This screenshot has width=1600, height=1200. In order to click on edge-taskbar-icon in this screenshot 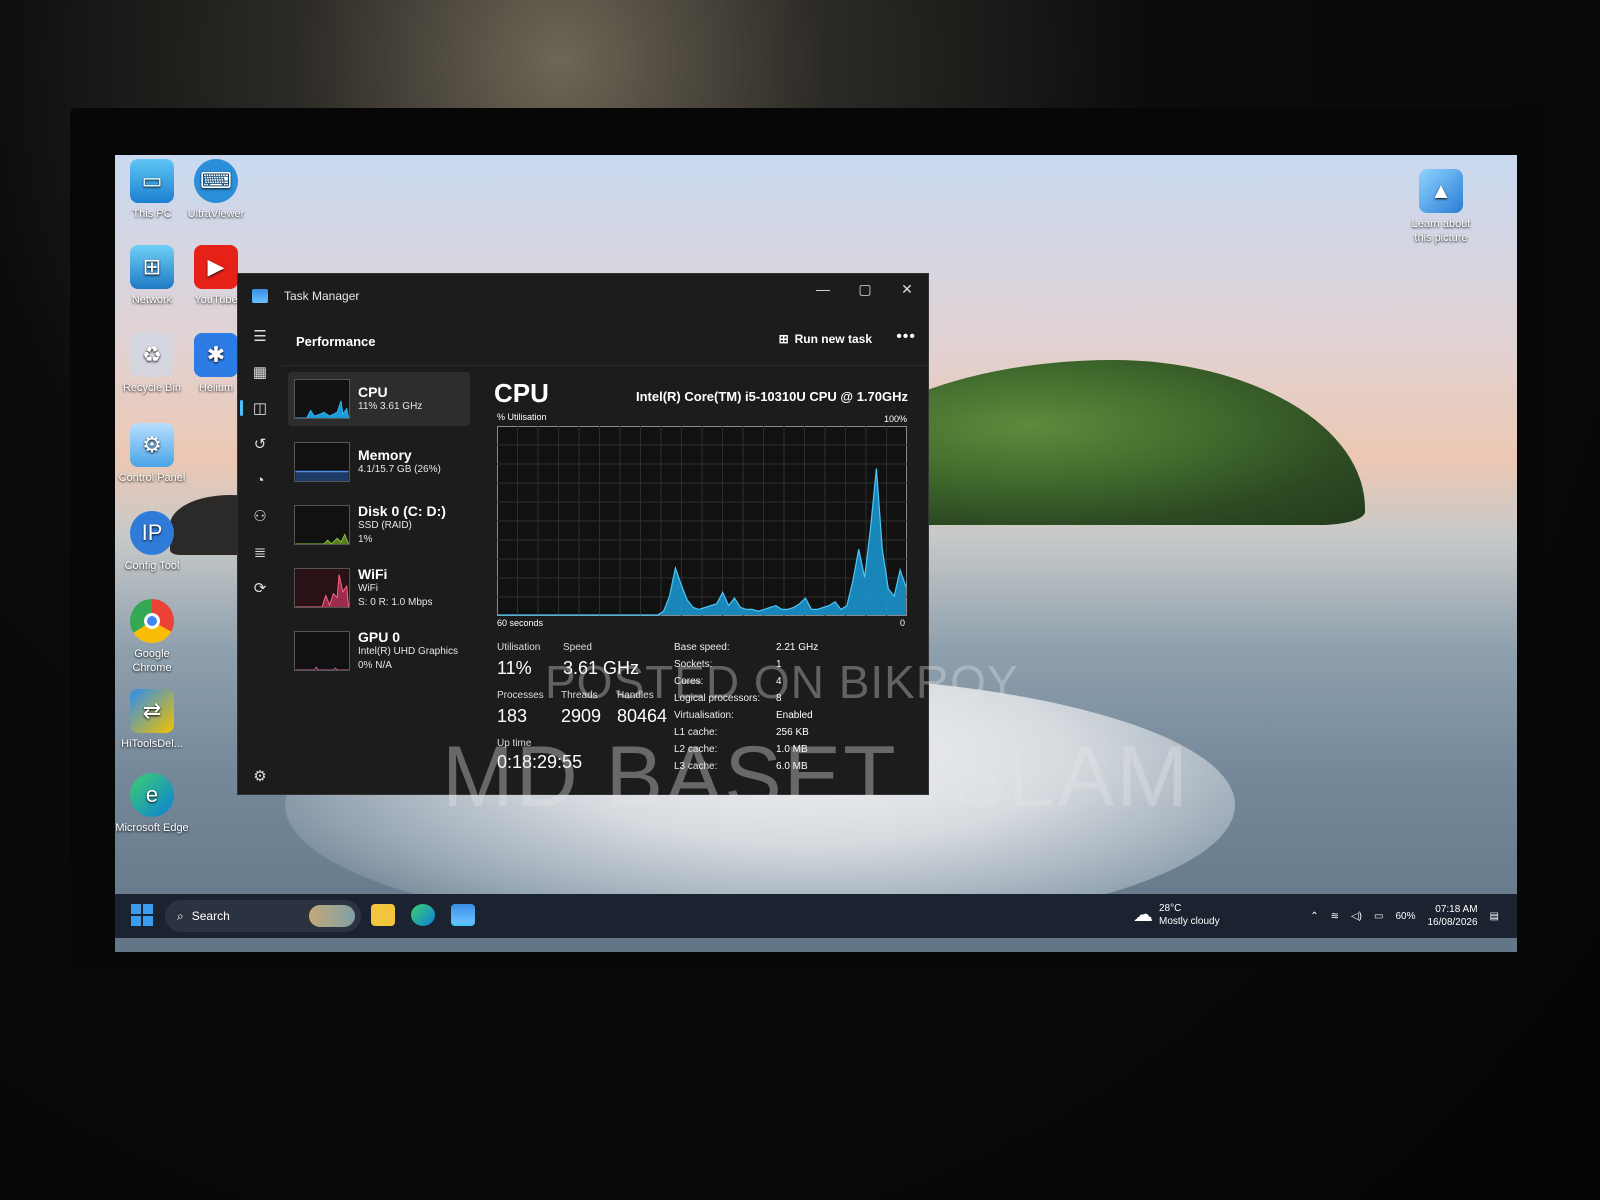, I will do `click(423, 915)`.